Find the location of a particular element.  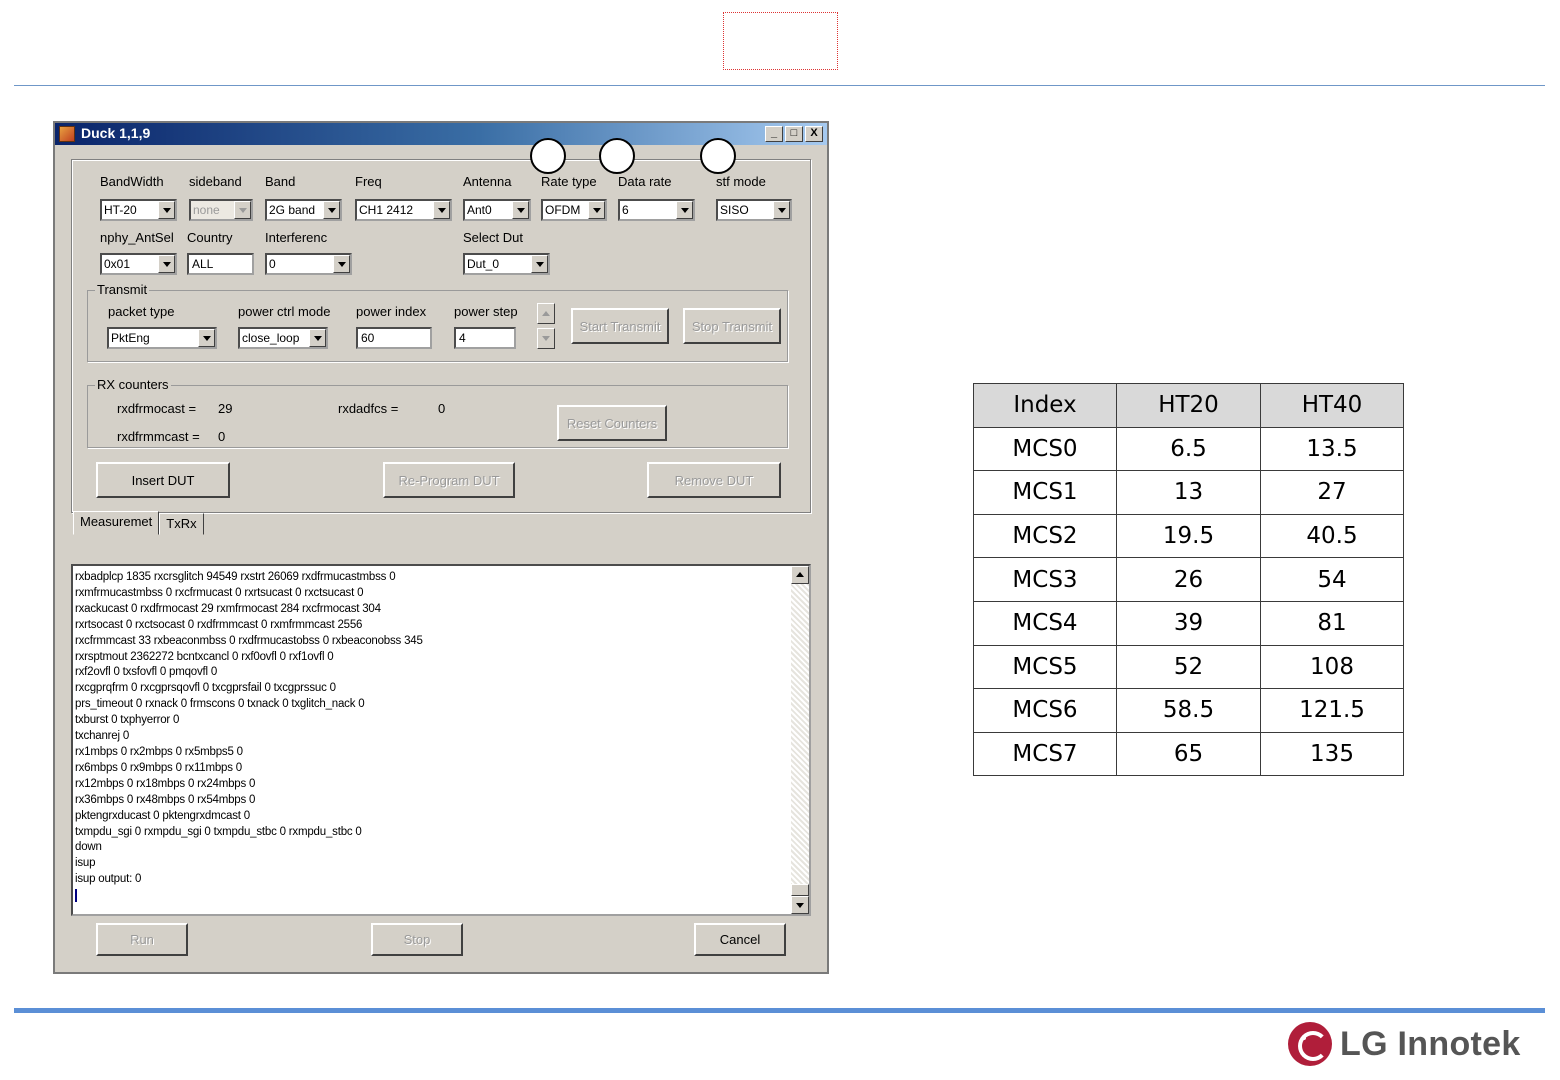

bandwidth-select: HT-20 is located at coordinates (138, 210).